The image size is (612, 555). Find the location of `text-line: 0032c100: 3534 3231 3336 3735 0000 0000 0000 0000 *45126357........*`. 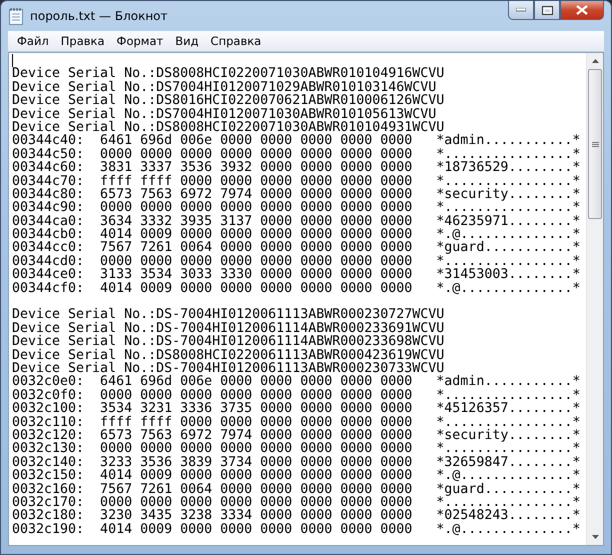

text-line: 0032c100: 3534 3231 3336 3735 0000 0000 0000 0000 *45126357........* is located at coordinates (297, 409).